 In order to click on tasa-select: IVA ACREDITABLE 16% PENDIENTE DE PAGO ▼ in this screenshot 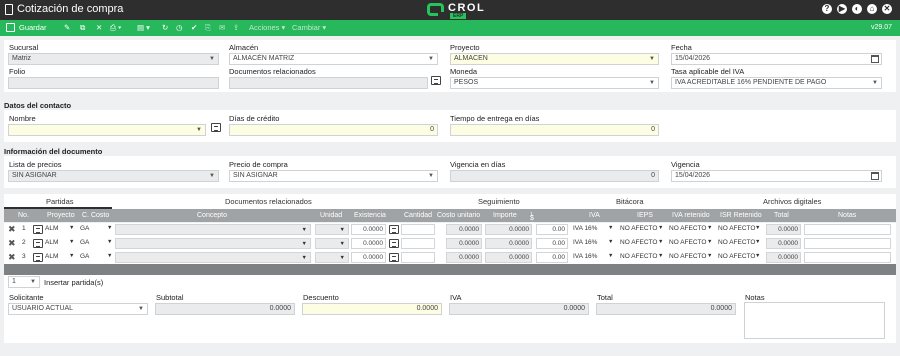, I will do `click(776, 83)`.